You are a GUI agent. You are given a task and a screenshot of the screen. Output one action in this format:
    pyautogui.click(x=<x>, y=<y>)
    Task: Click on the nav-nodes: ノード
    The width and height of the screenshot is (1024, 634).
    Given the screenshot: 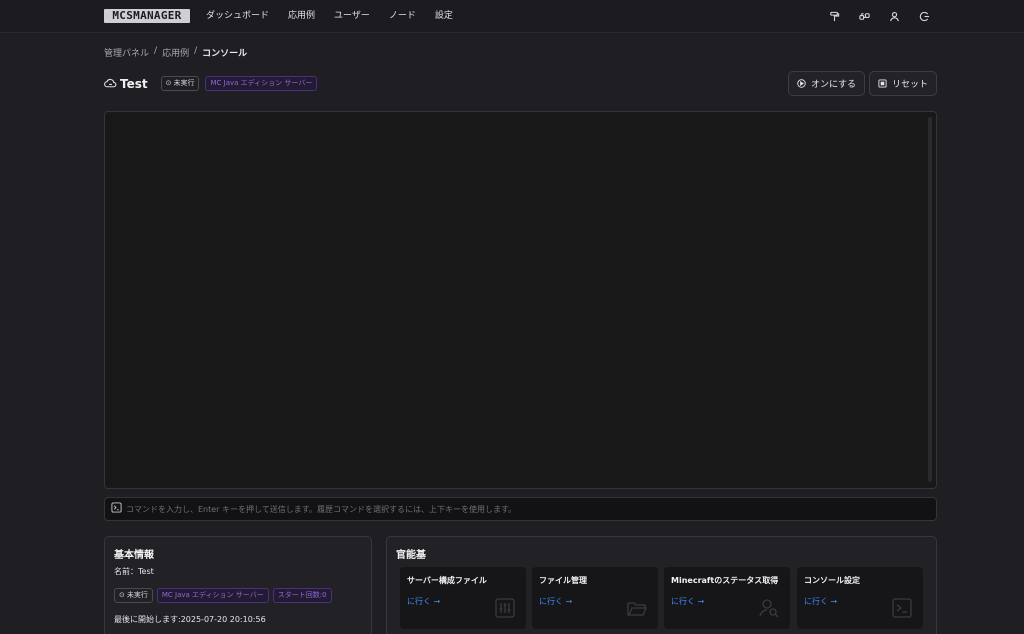 What is the action you would take?
    pyautogui.click(x=402, y=16)
    